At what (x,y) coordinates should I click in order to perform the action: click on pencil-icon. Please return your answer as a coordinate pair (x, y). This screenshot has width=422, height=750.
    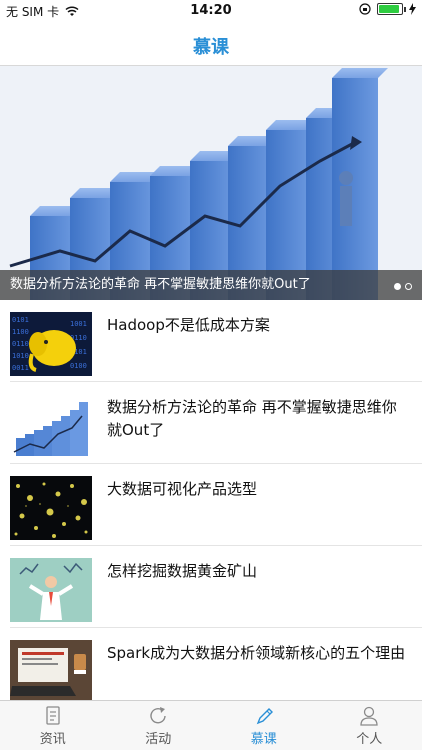
    Looking at the image, I should click on (264, 716).